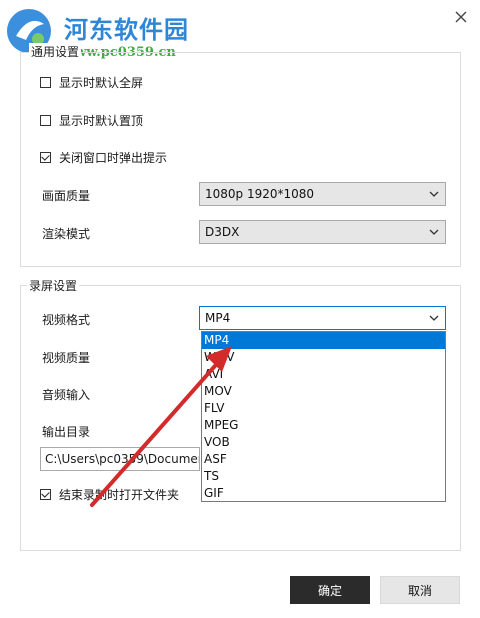 The height and width of the screenshot is (618, 480). I want to click on format-option-wmv: WMV, so click(323, 357).